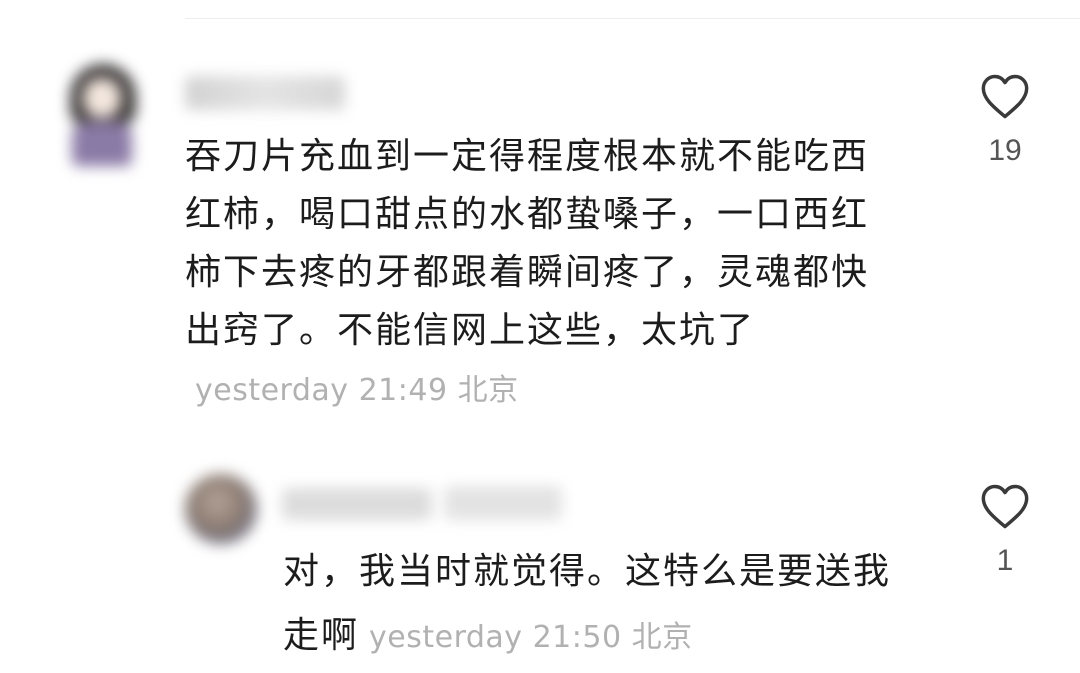 The height and width of the screenshot is (673, 1080). What do you see at coordinates (598, 605) in the screenshot?
I see `reply-body: 对，我当时就觉得。这特么是要送我走啊 yesterday 21:50 北京` at bounding box center [598, 605].